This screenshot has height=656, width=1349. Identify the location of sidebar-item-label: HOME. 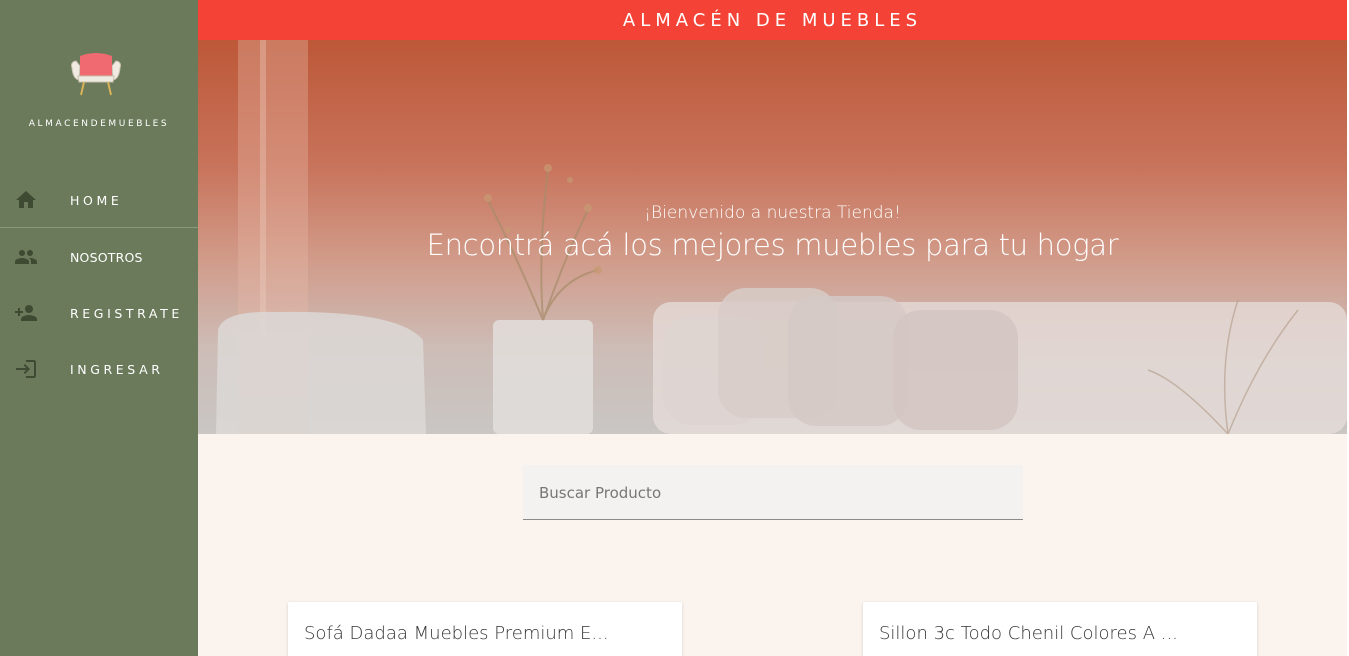
(96, 200).